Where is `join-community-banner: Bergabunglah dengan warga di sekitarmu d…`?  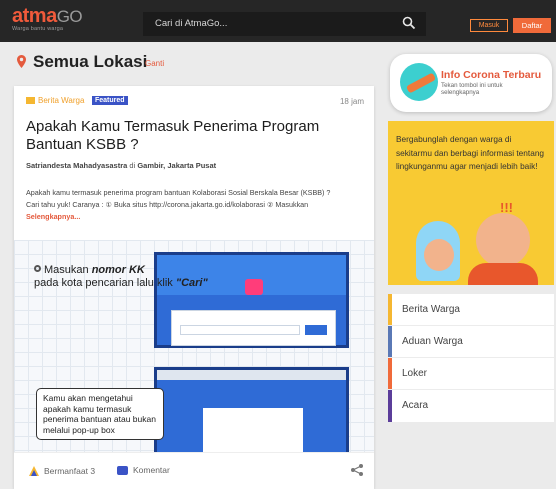
join-community-banner: Bergabunglah dengan warga di sekitarmu d… is located at coordinates (471, 203).